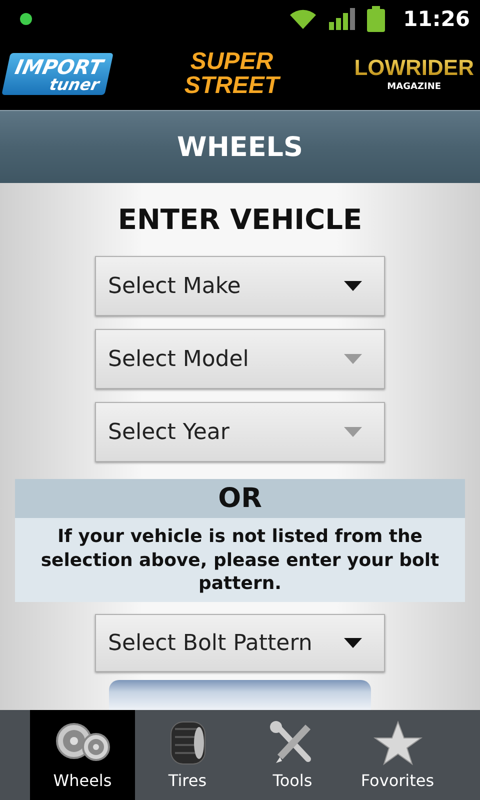 Image resolution: width=480 pixels, height=800 pixels. Describe the element at coordinates (240, 560) in the screenshot. I see `note-text: If your vehicle is not listed from the selection above, please enter your bolt pattern.` at that location.